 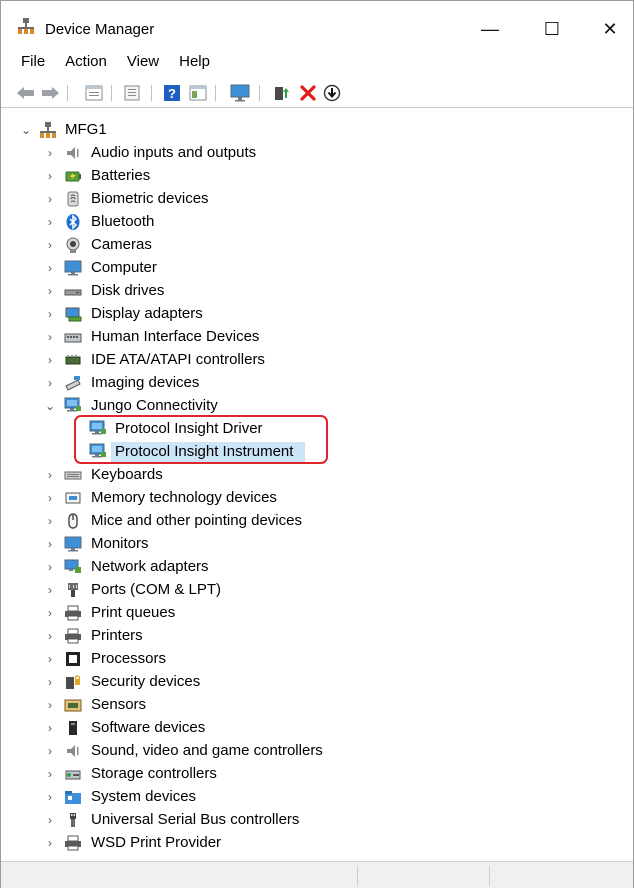 What do you see at coordinates (317, 199) in the screenshot?
I see `tree-category: › Biometric devices` at bounding box center [317, 199].